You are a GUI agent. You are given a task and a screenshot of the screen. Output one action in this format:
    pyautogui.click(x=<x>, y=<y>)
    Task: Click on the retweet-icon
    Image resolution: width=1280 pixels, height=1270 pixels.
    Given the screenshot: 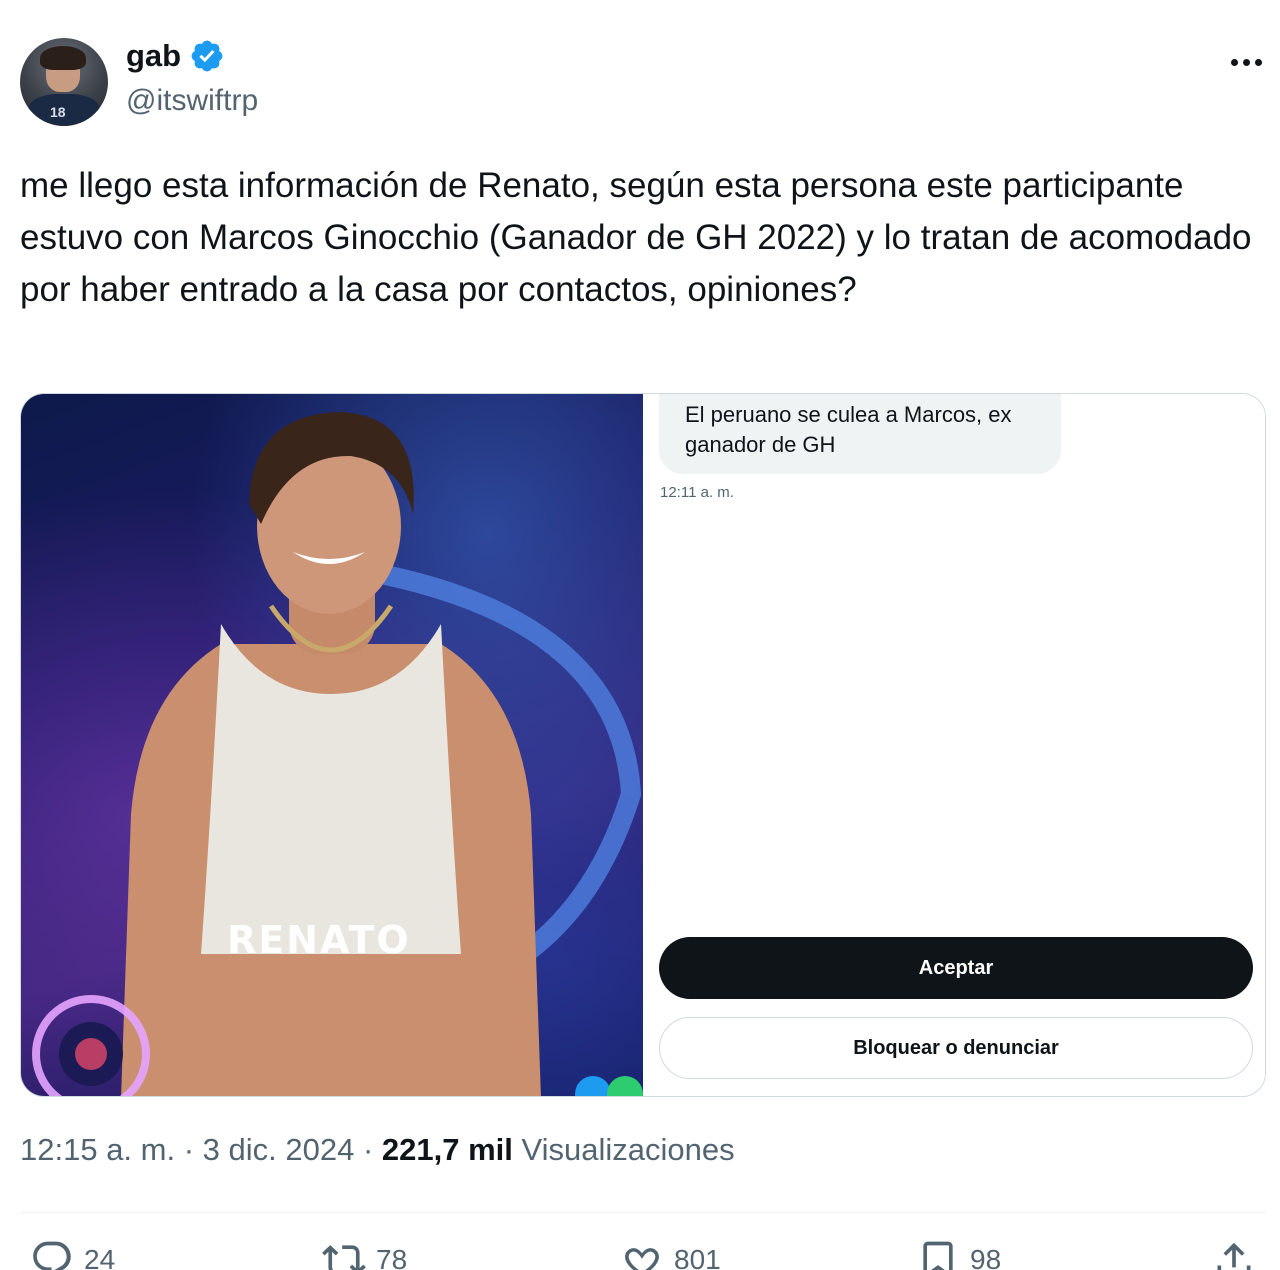 What is the action you would take?
    pyautogui.click(x=344, y=1257)
    